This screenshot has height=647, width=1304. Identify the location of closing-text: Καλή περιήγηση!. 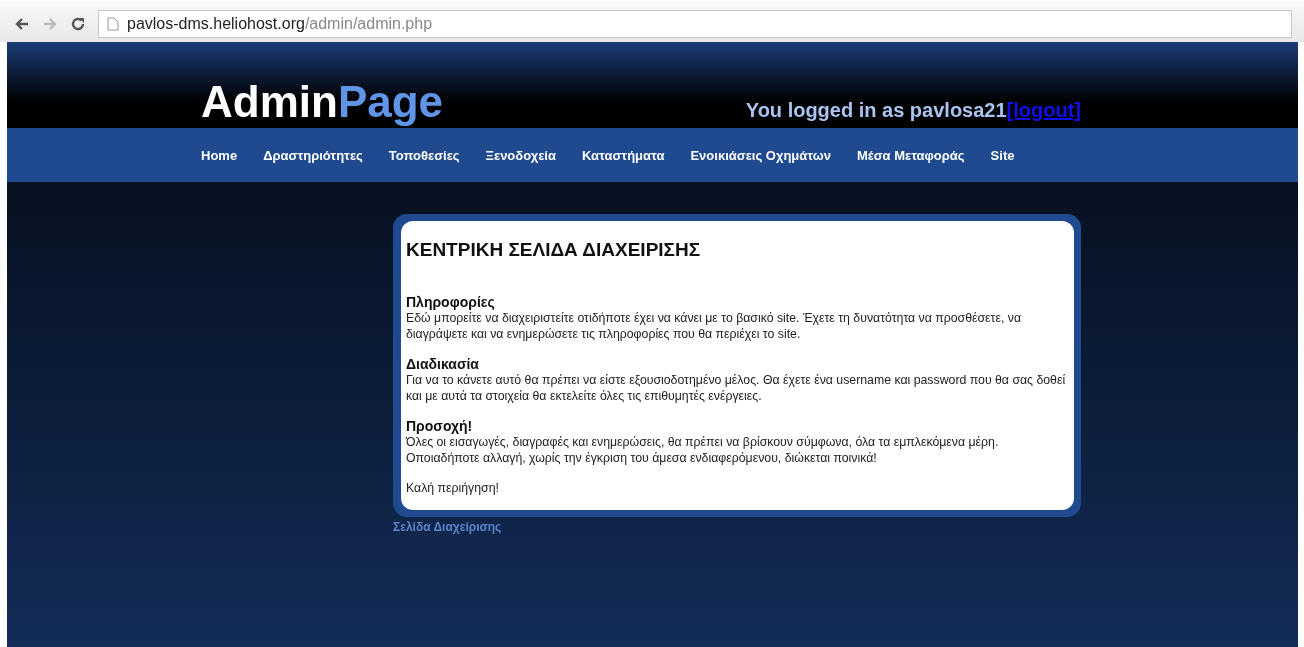
(453, 488).